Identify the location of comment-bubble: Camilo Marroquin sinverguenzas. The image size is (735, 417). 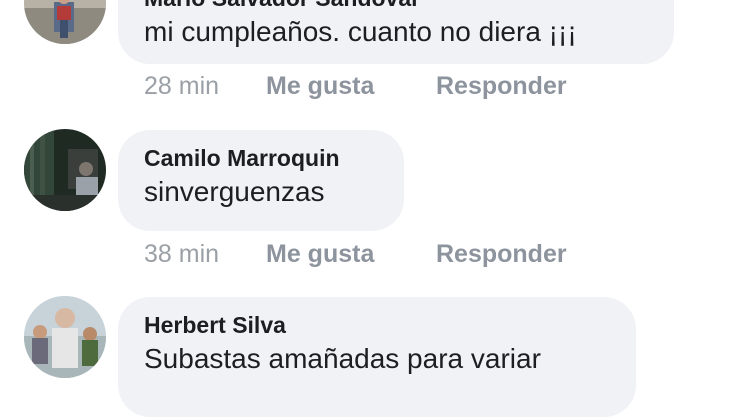
(261, 180).